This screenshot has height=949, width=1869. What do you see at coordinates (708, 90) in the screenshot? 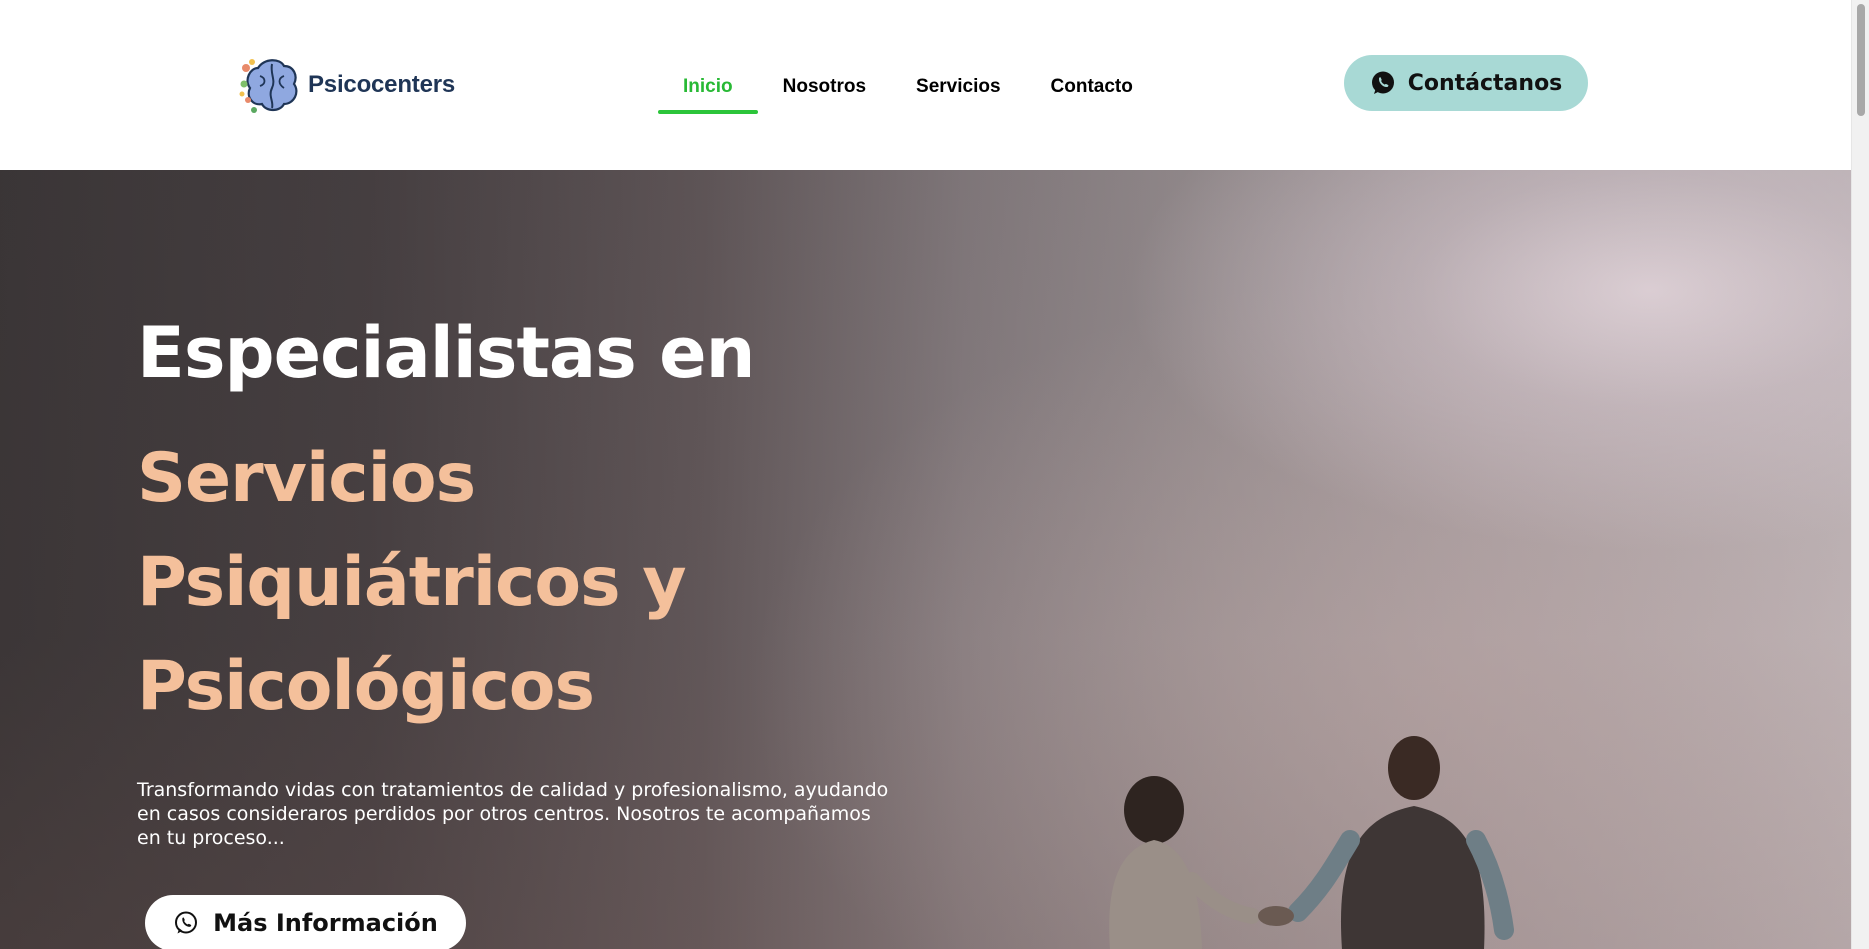
I see `nav-item-inicio: Inicio` at bounding box center [708, 90].